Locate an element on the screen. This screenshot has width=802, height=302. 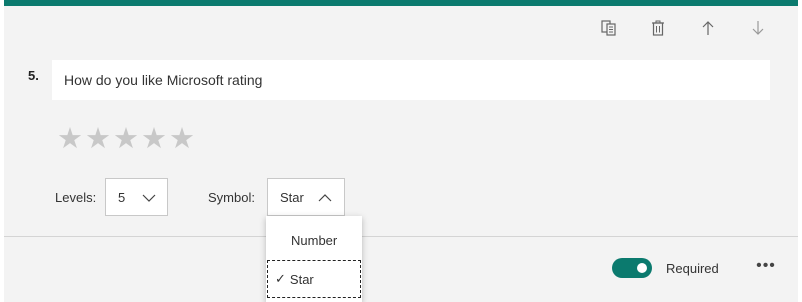
copy-icon is located at coordinates (608, 28).